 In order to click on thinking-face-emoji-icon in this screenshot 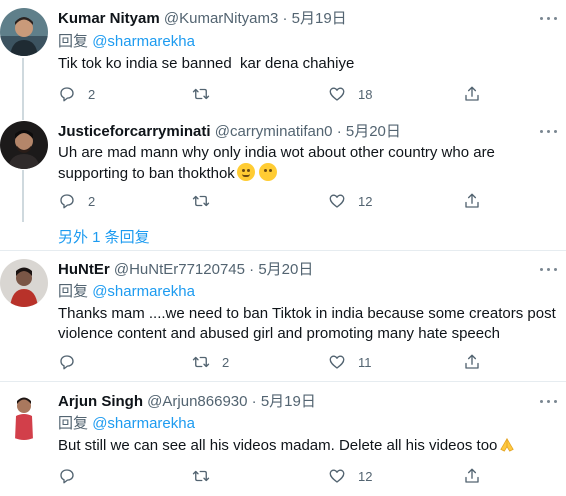, I will do `click(267, 172)`.